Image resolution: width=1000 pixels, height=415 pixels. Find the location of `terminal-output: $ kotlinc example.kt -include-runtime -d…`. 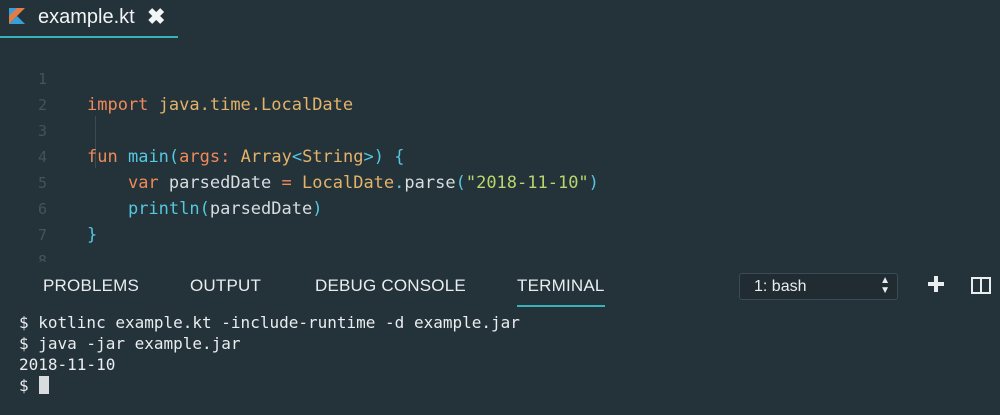

terminal-output: $ kotlinc example.kt -include-runtime -d… is located at coordinates (269, 354).